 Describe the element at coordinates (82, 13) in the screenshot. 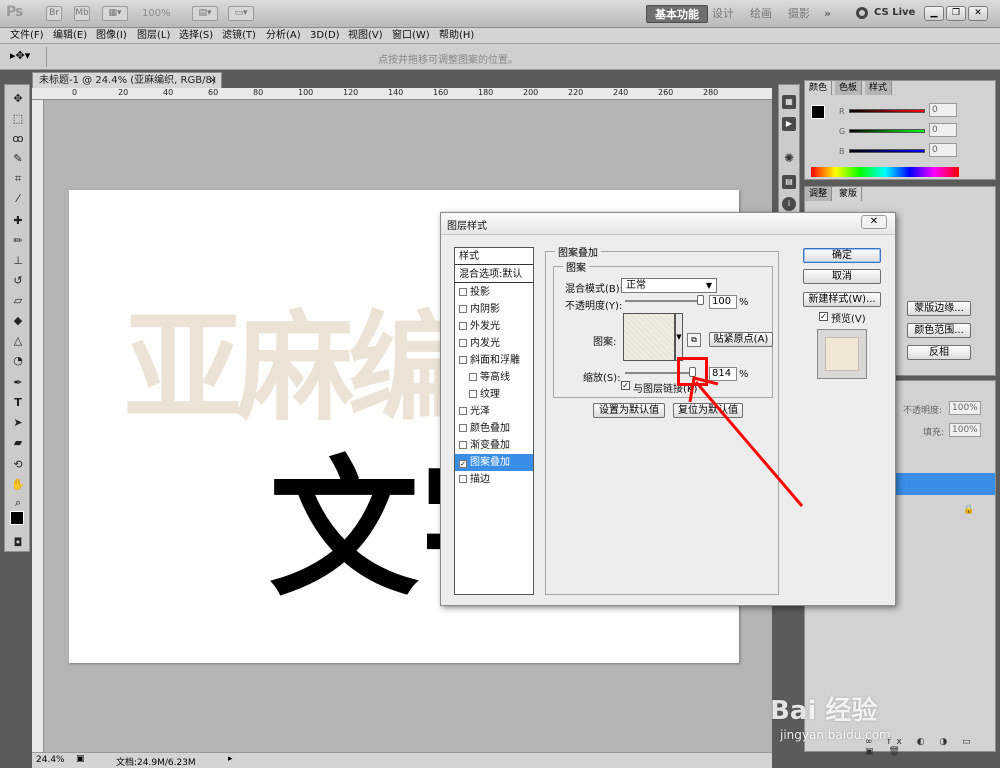

I see `minibridge-icon: Mb` at that location.